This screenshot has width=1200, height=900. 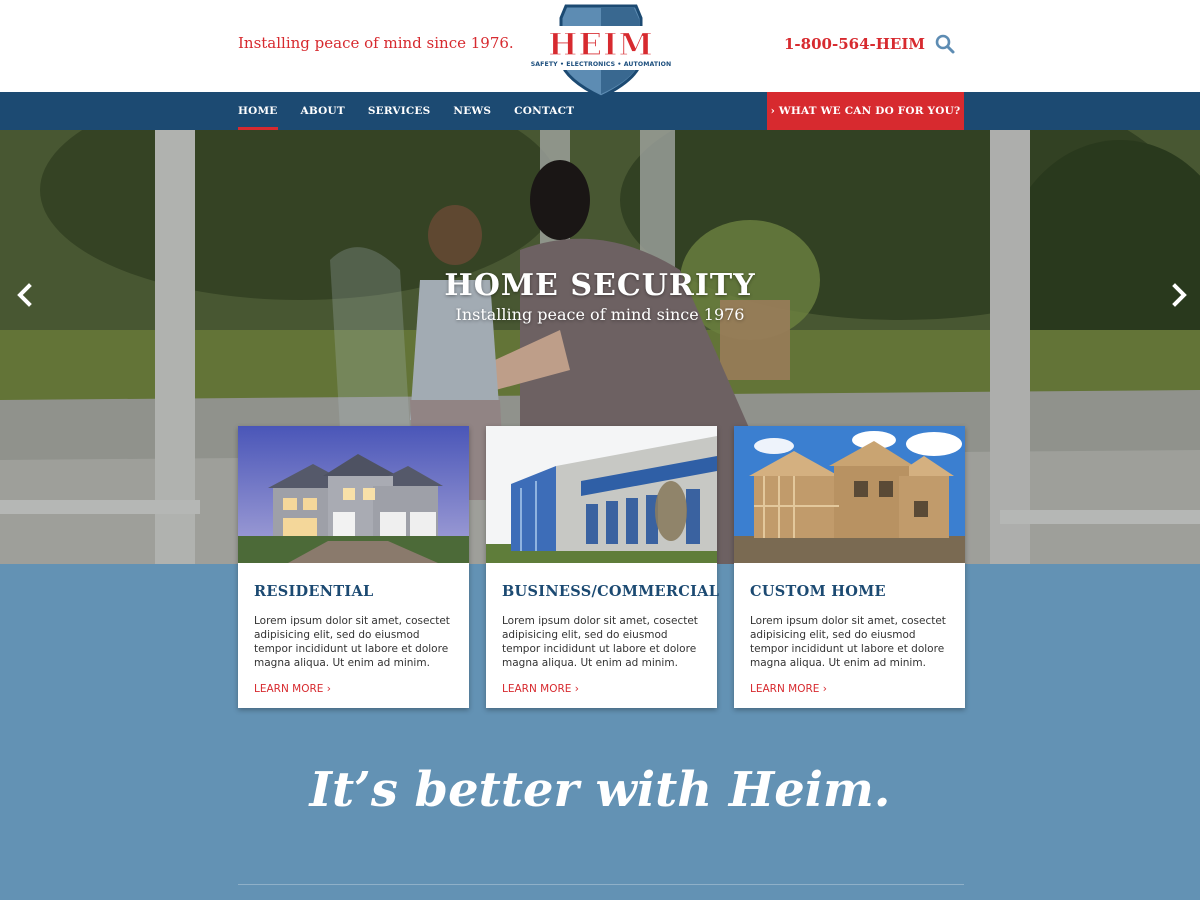 What do you see at coordinates (854, 44) in the screenshot?
I see `header-phone-link: 1-800-564-HEIM` at bounding box center [854, 44].